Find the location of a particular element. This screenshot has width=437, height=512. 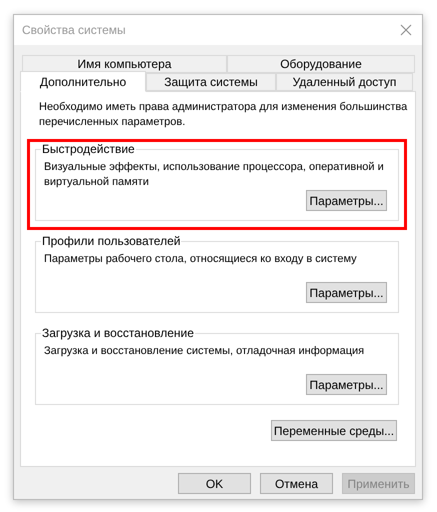

window-title: Свойства системы is located at coordinates (74, 30).